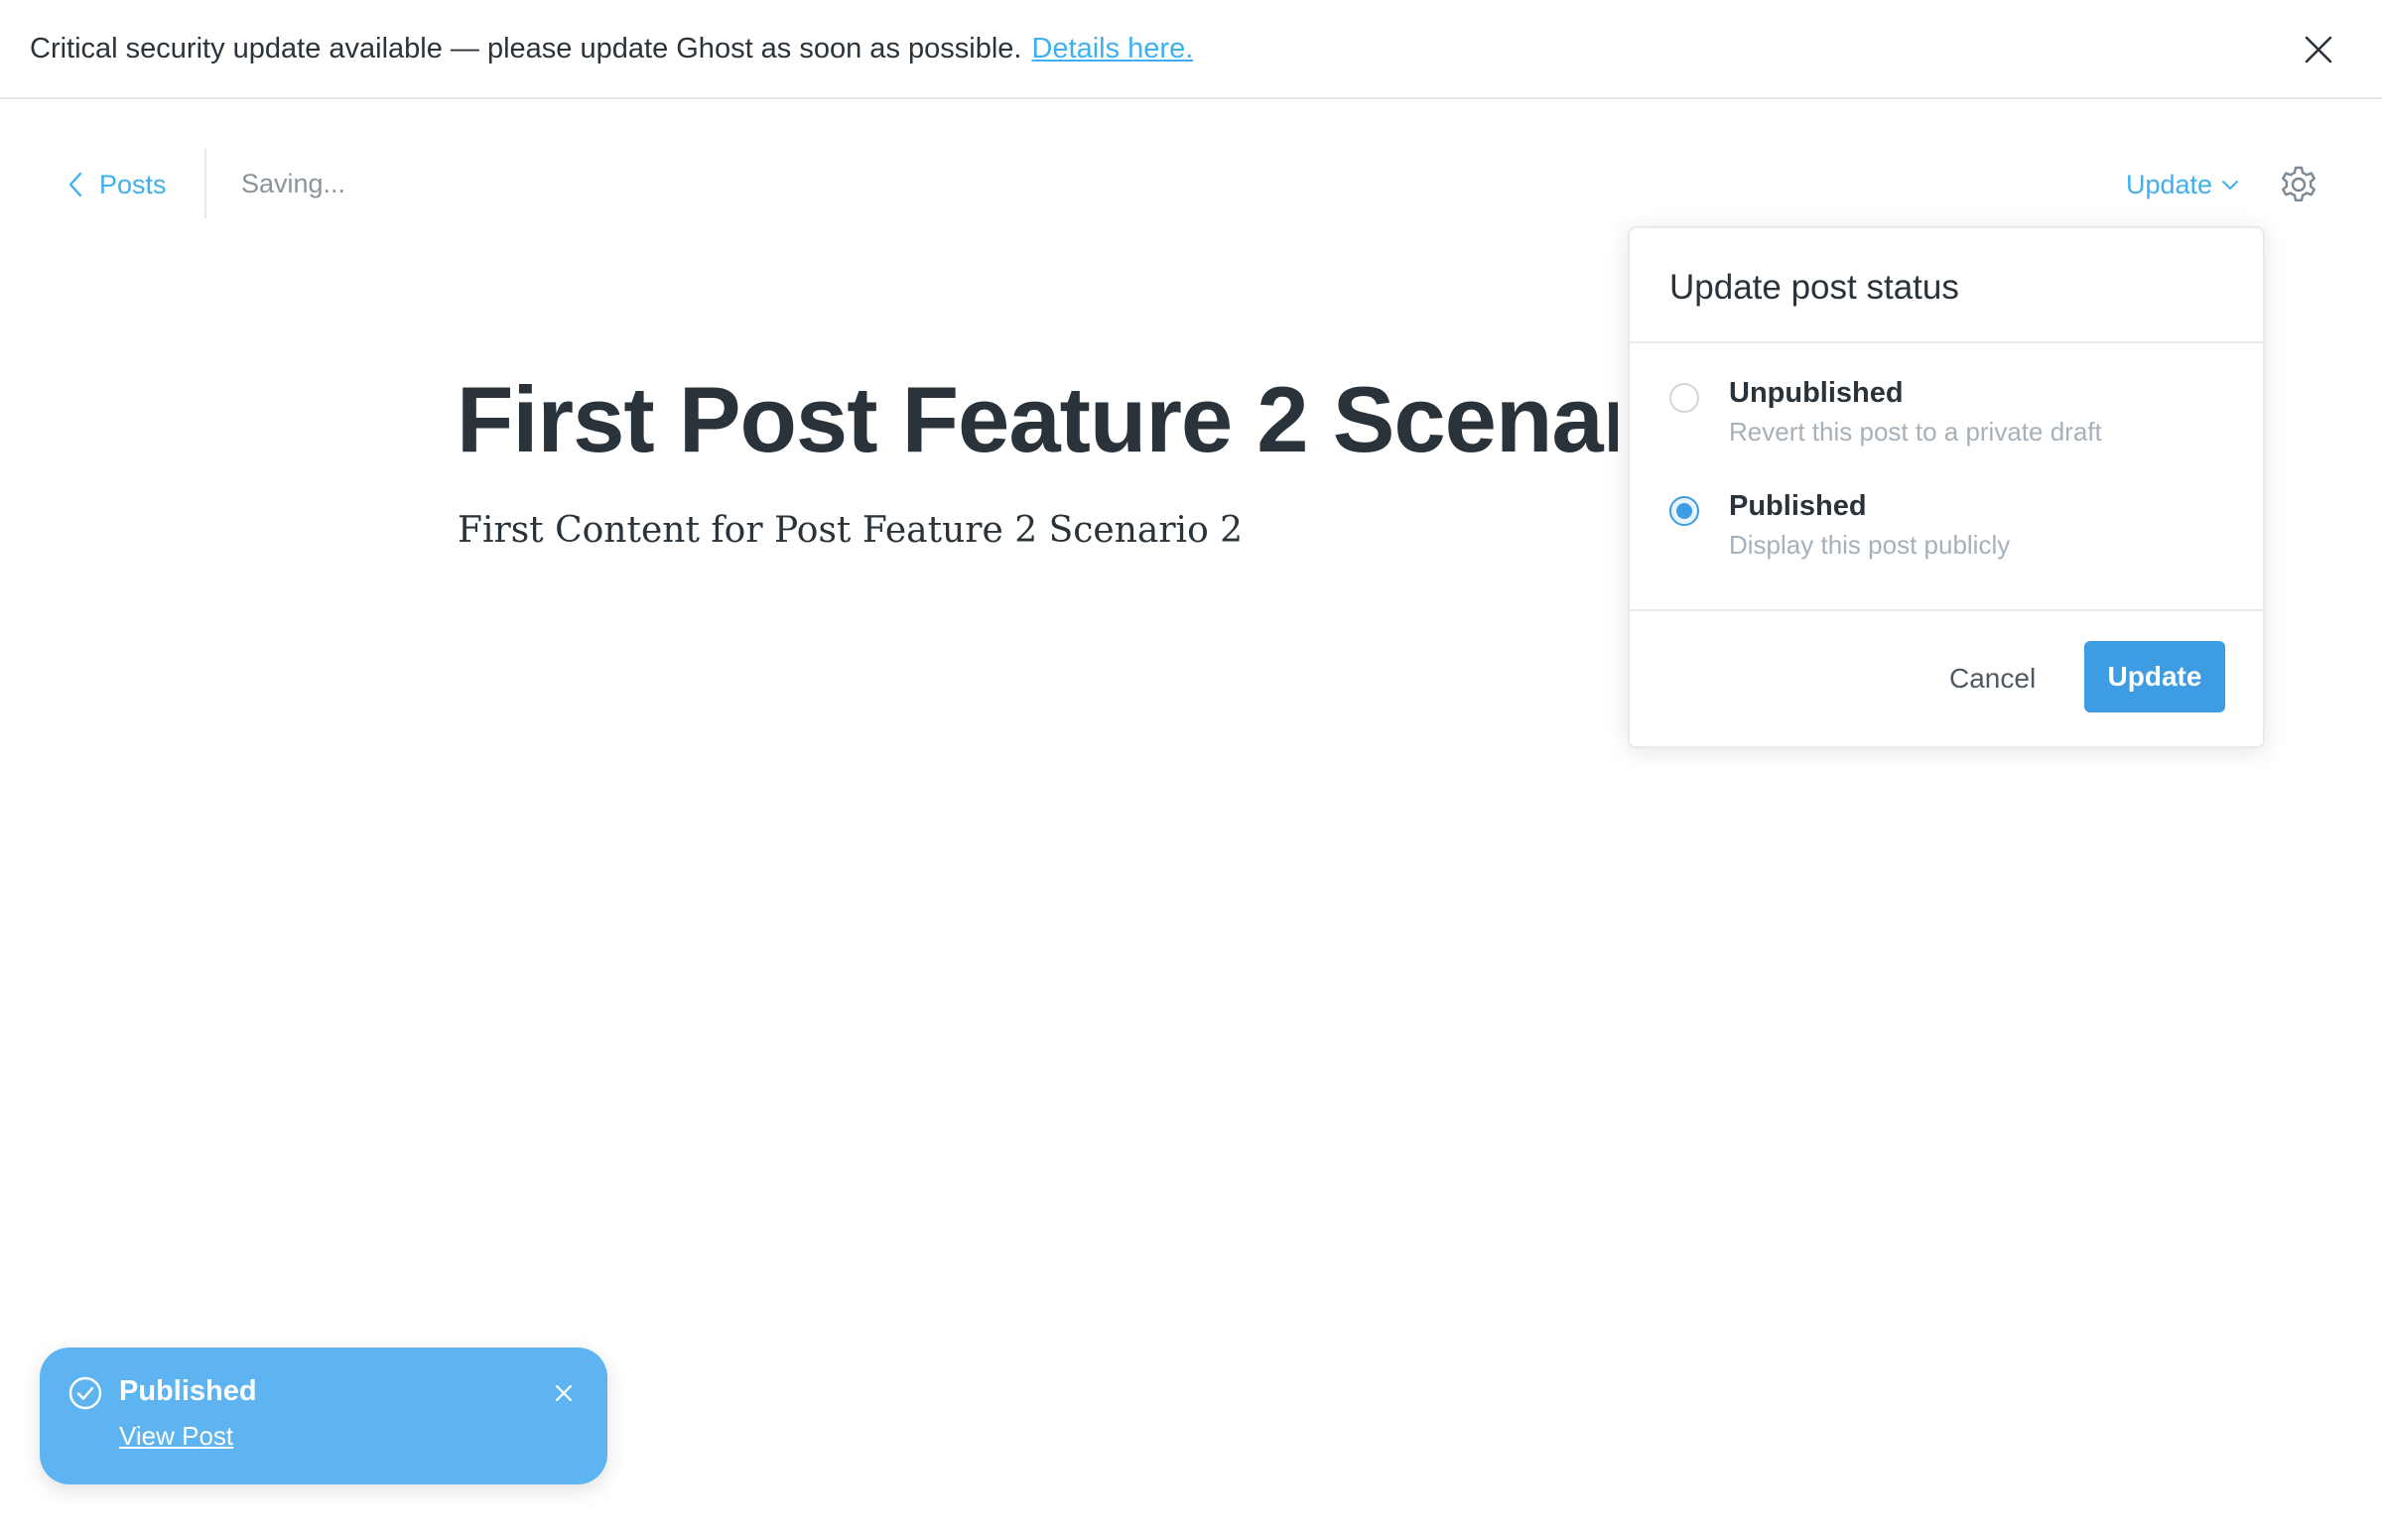 This screenshot has height=1540, width=2382. I want to click on radio-unpublished, so click(1684, 398).